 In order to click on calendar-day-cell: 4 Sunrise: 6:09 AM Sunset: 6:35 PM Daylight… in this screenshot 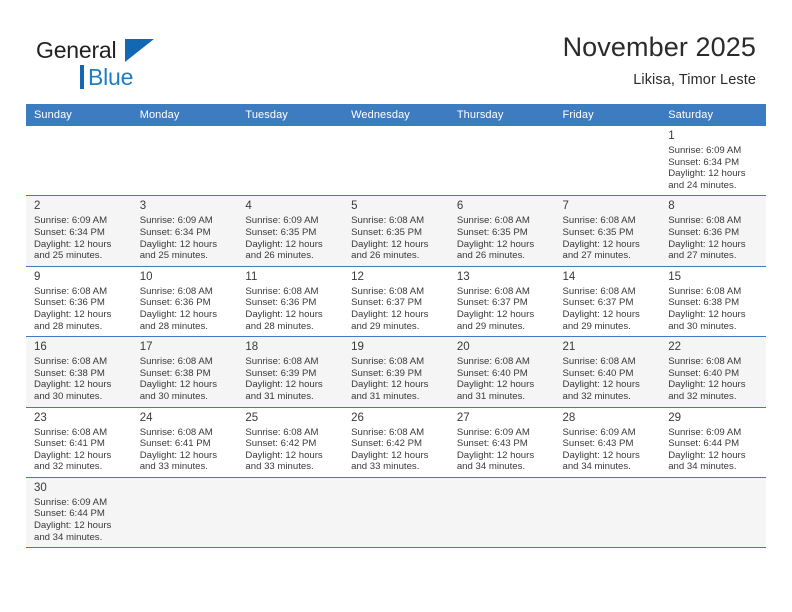, I will do `click(290, 231)`.